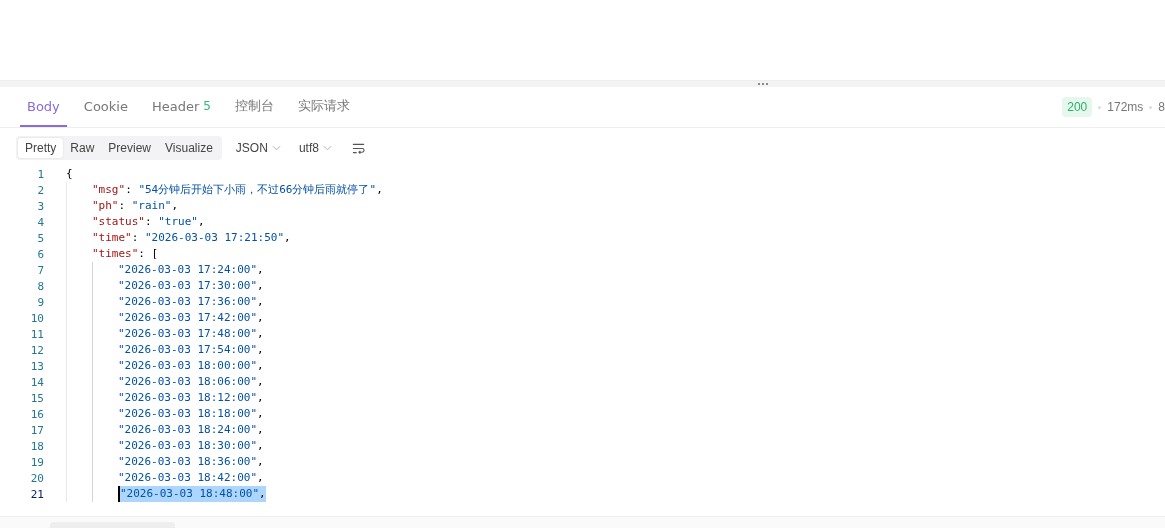  What do you see at coordinates (37, 350) in the screenshot?
I see `line-number: 12` at bounding box center [37, 350].